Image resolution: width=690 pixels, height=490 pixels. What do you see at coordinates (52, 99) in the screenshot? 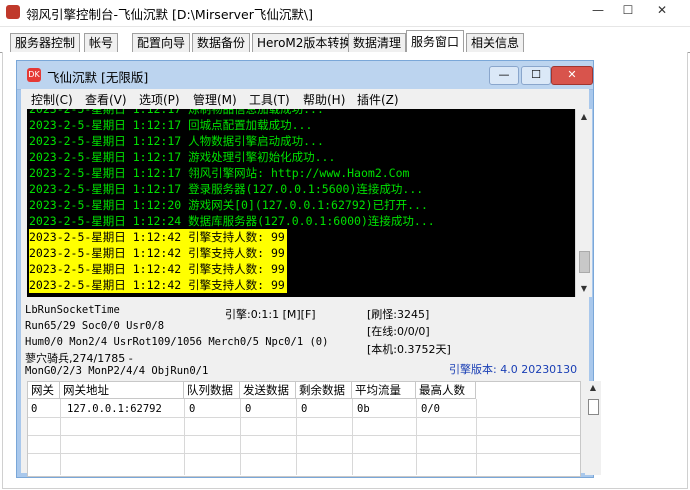
I see `menu-control: 控制(C)` at bounding box center [52, 99].